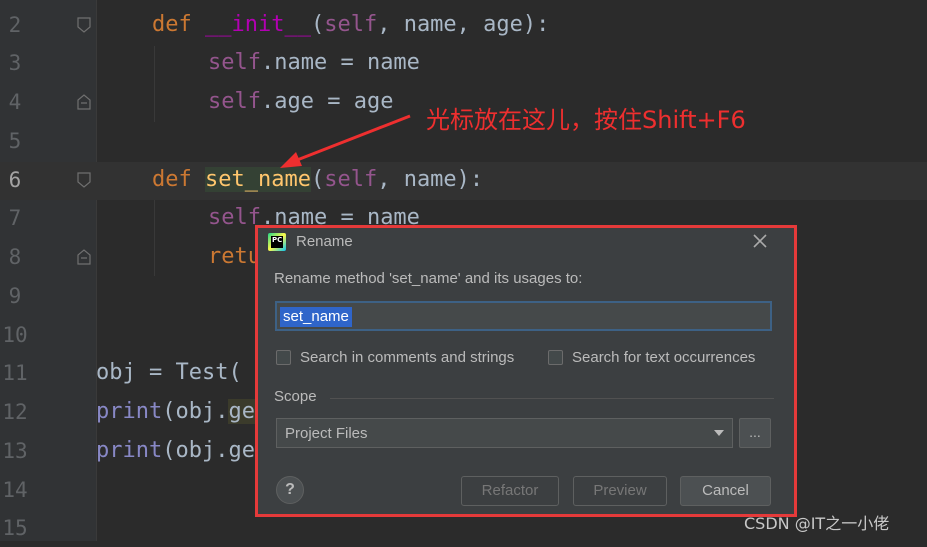 The height and width of the screenshot is (547, 927). Describe the element at coordinates (552, 398) in the screenshot. I see `scope-divider` at that location.